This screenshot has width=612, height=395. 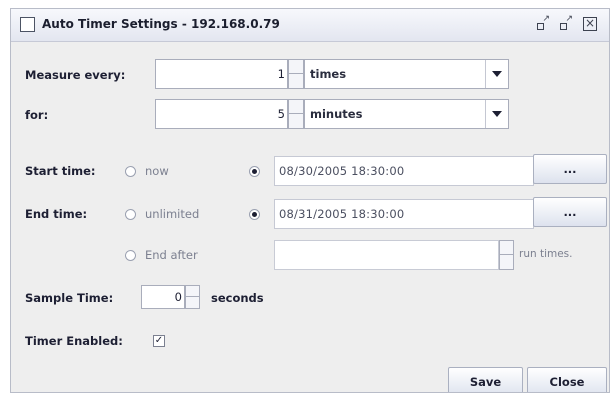 I want to click on measure-every-label: Measure every:, so click(x=75, y=75).